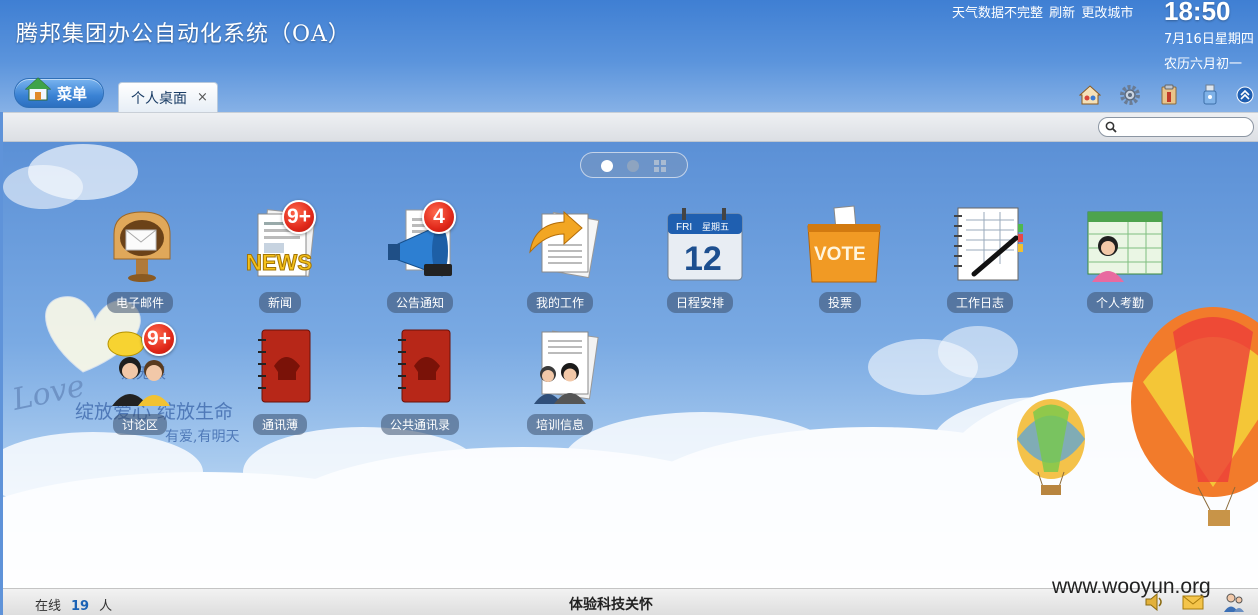 This screenshot has width=1258, height=615. Describe the element at coordinates (715, 227) in the screenshot. I see `calendar-week: 星期五` at that location.